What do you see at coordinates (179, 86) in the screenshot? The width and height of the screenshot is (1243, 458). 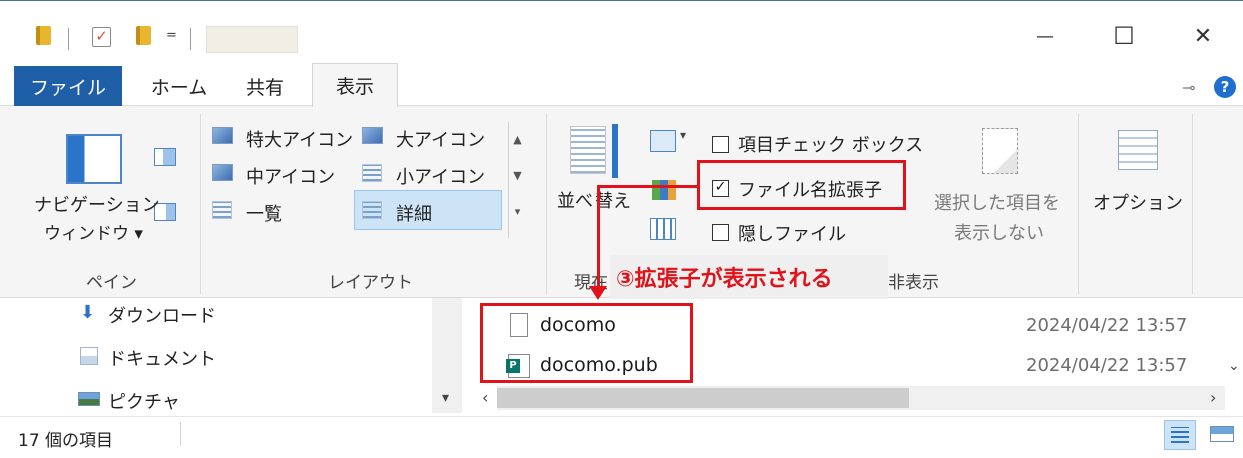 I see `tab-home: ホーム` at bounding box center [179, 86].